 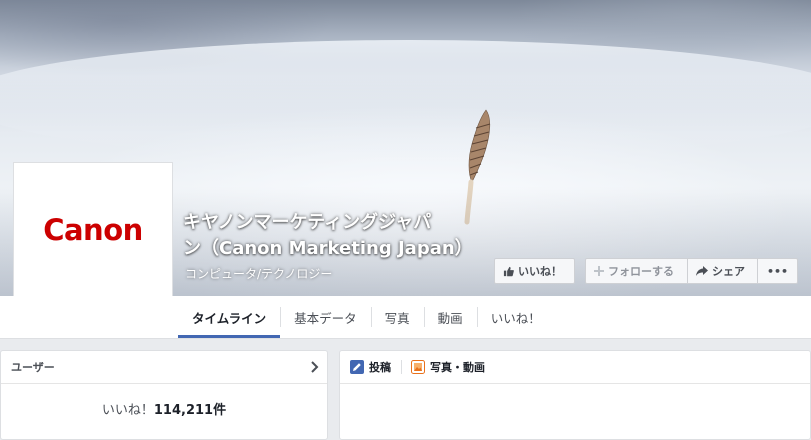 What do you see at coordinates (575, 367) in the screenshot?
I see `composer-tabs: 投稿 写真・動画` at bounding box center [575, 367].